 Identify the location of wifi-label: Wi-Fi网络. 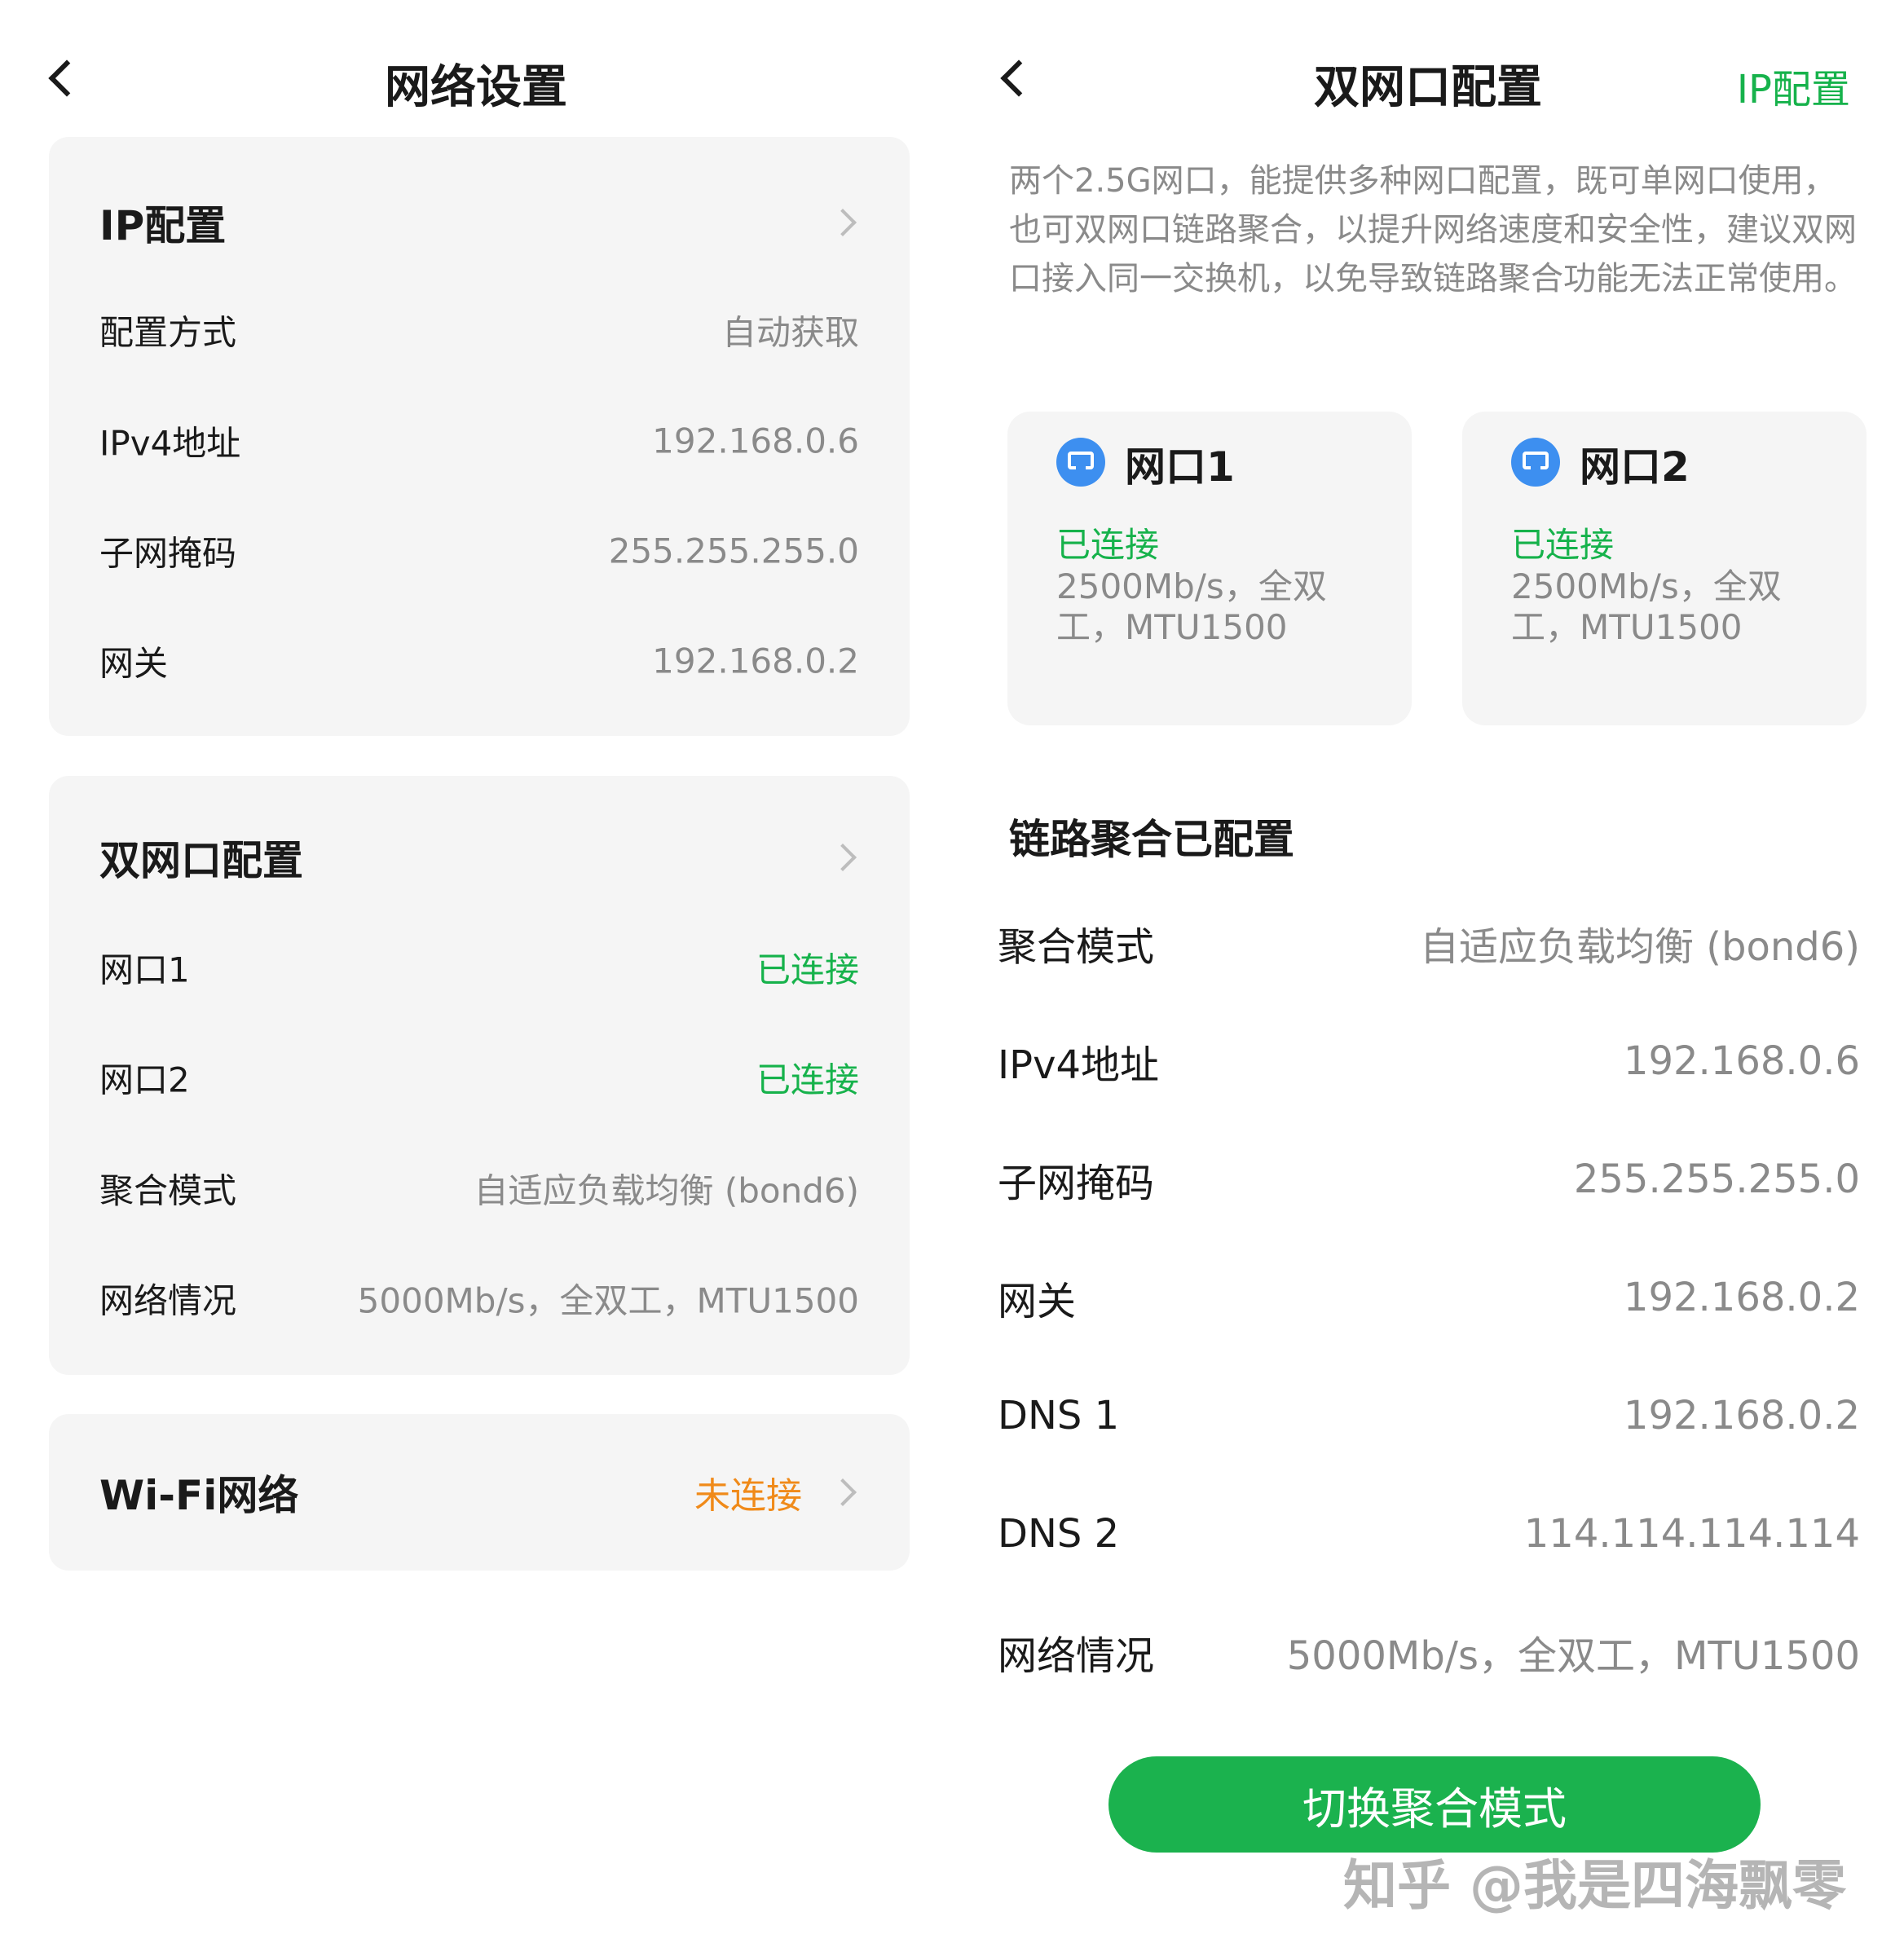
(199, 1495).